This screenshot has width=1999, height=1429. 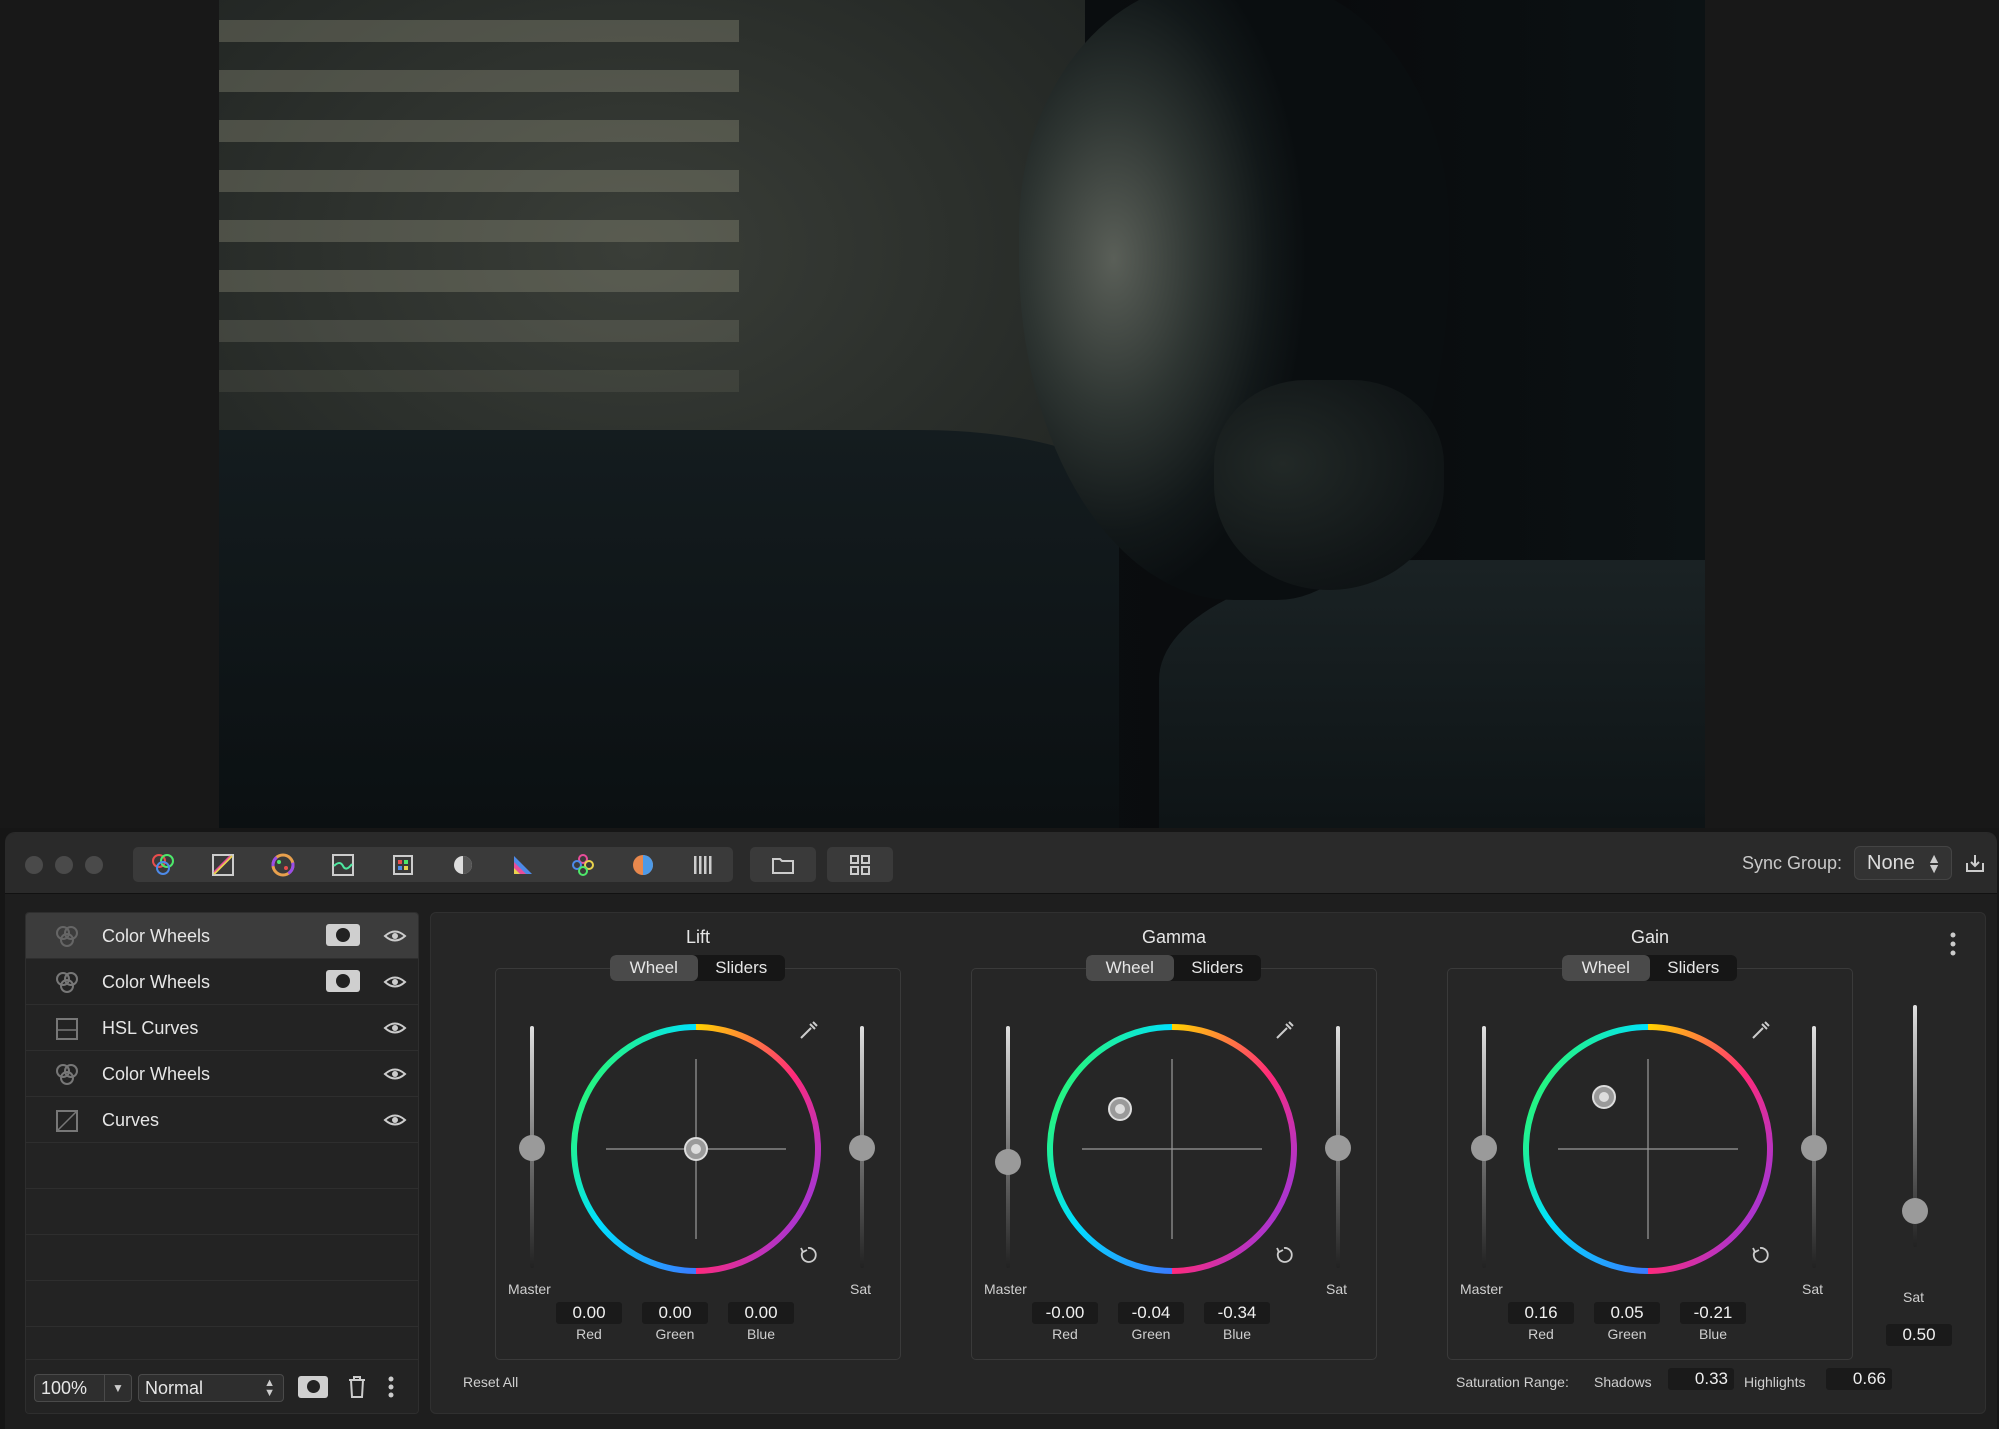 I want to click on bars-tool-button, so click(x=703, y=864).